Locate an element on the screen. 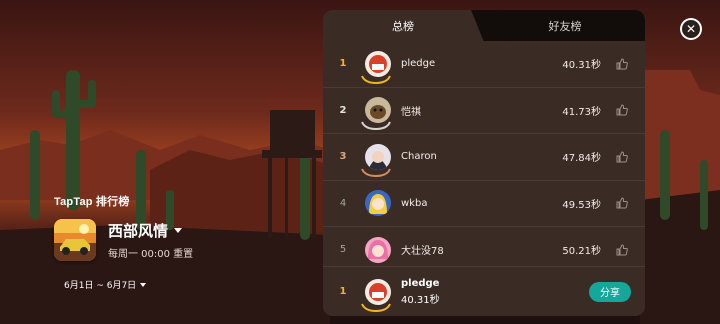 This screenshot has height=324, width=720. player-name: wkba is located at coordinates (414, 203).